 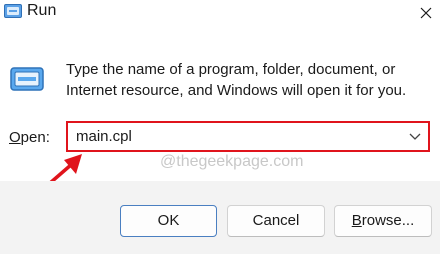 I want to click on run-dialog-icon, so click(x=13, y=11).